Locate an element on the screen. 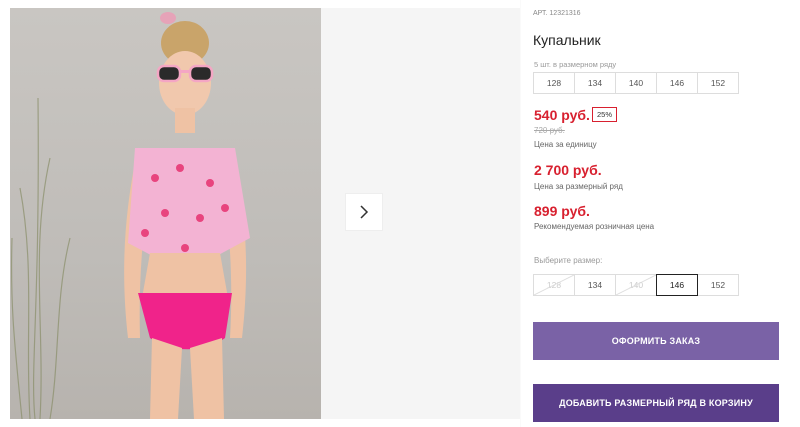  size-row-item: 140 is located at coordinates (636, 83).